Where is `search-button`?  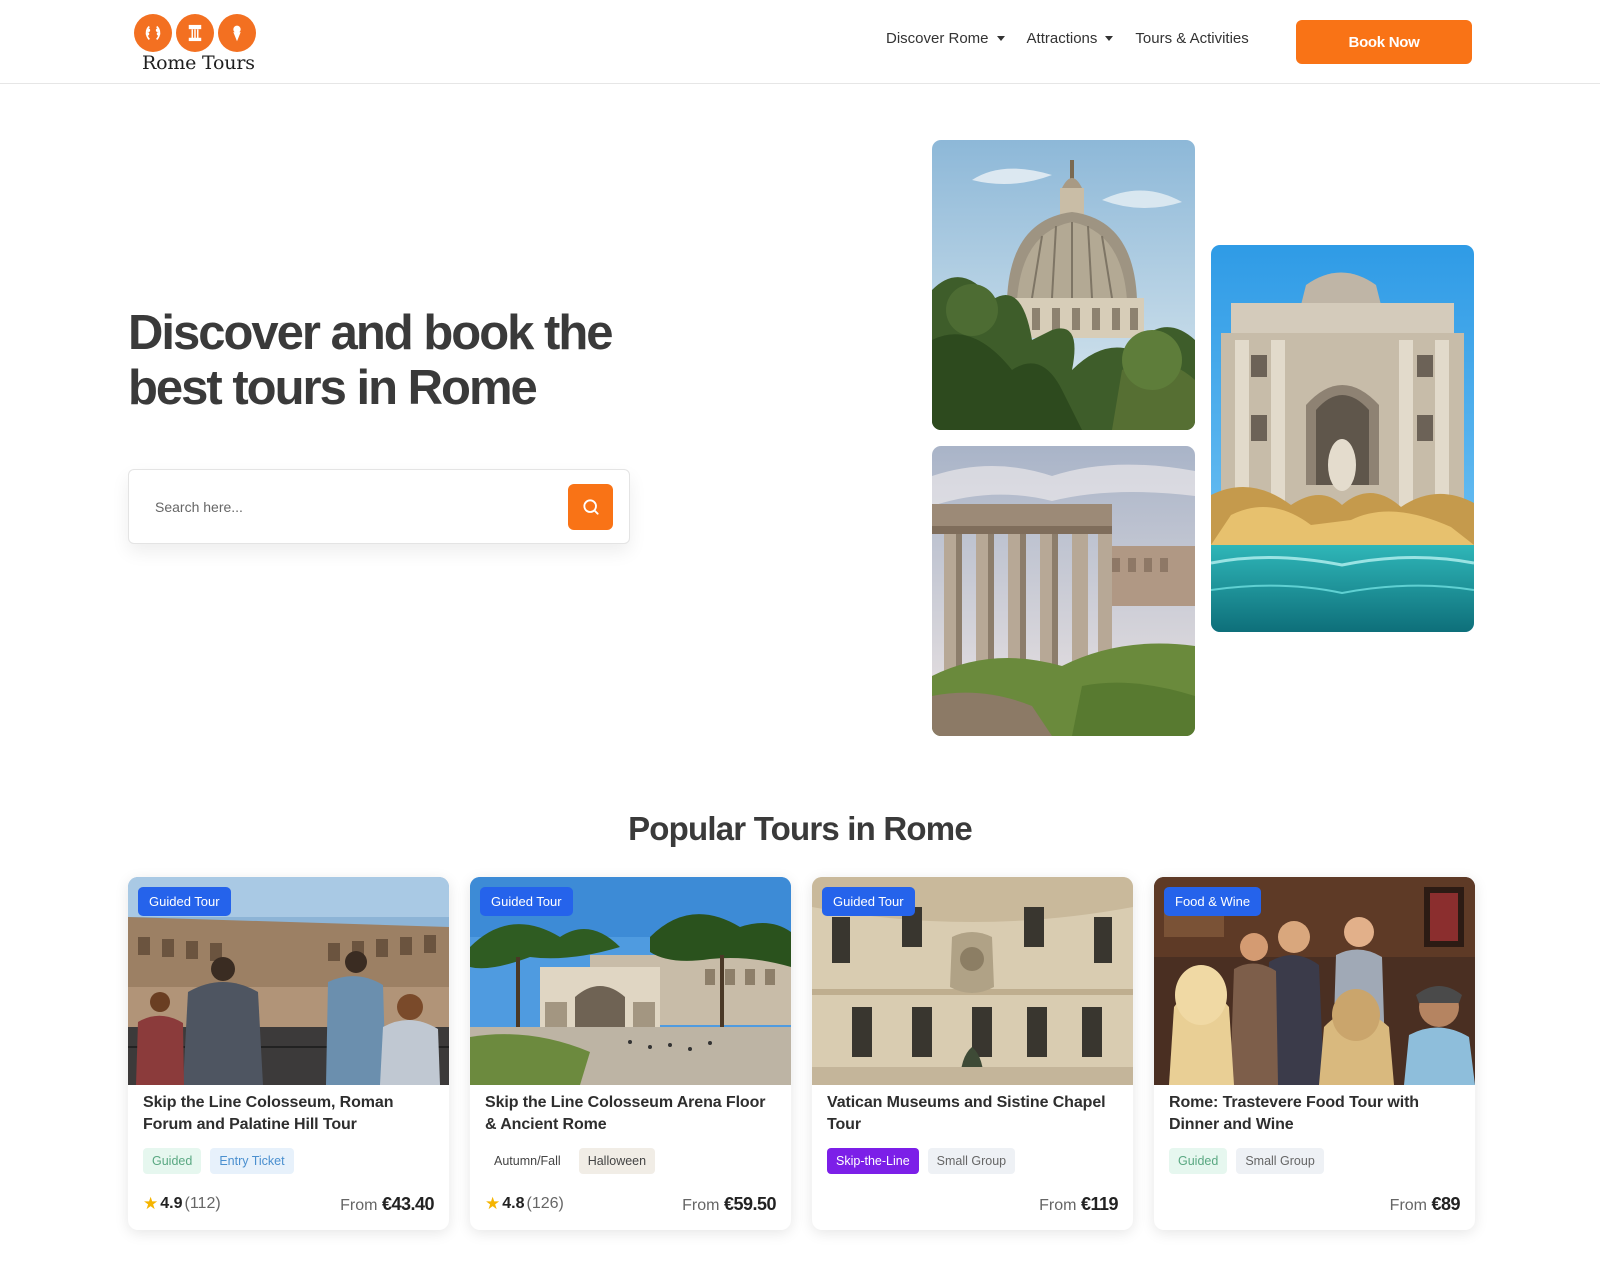 search-button is located at coordinates (590, 507).